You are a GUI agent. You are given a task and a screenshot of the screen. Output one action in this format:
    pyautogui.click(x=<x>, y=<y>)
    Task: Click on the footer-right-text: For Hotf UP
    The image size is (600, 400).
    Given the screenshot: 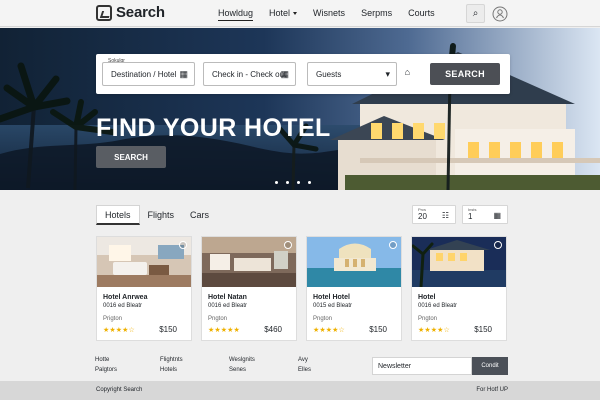 What is the action you would take?
    pyautogui.click(x=492, y=390)
    